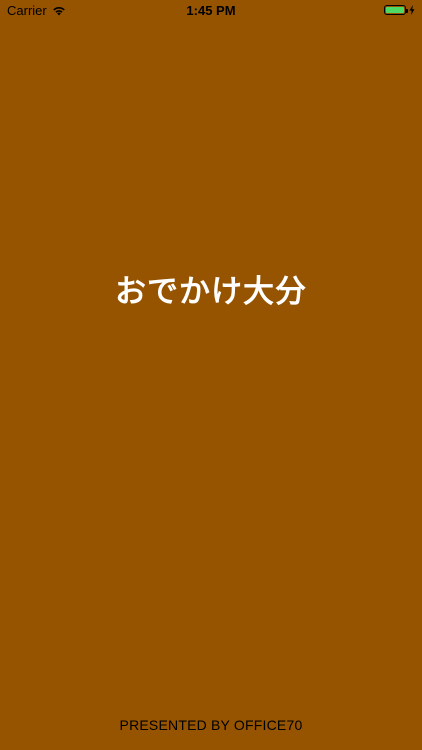 The image size is (422, 750). I want to click on battery-icon, so click(396, 10).